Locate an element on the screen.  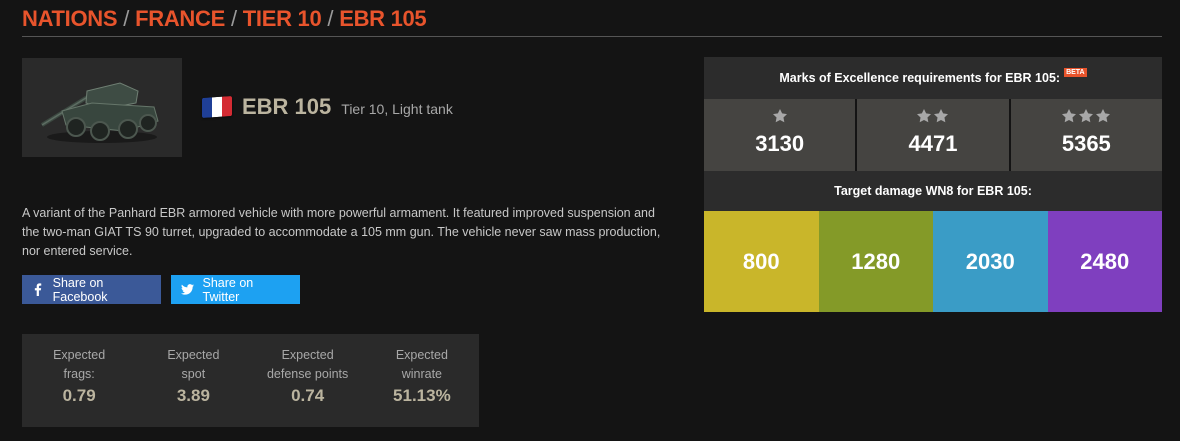
wn8-targets: 800 1280 2030 2480 is located at coordinates (933, 261).